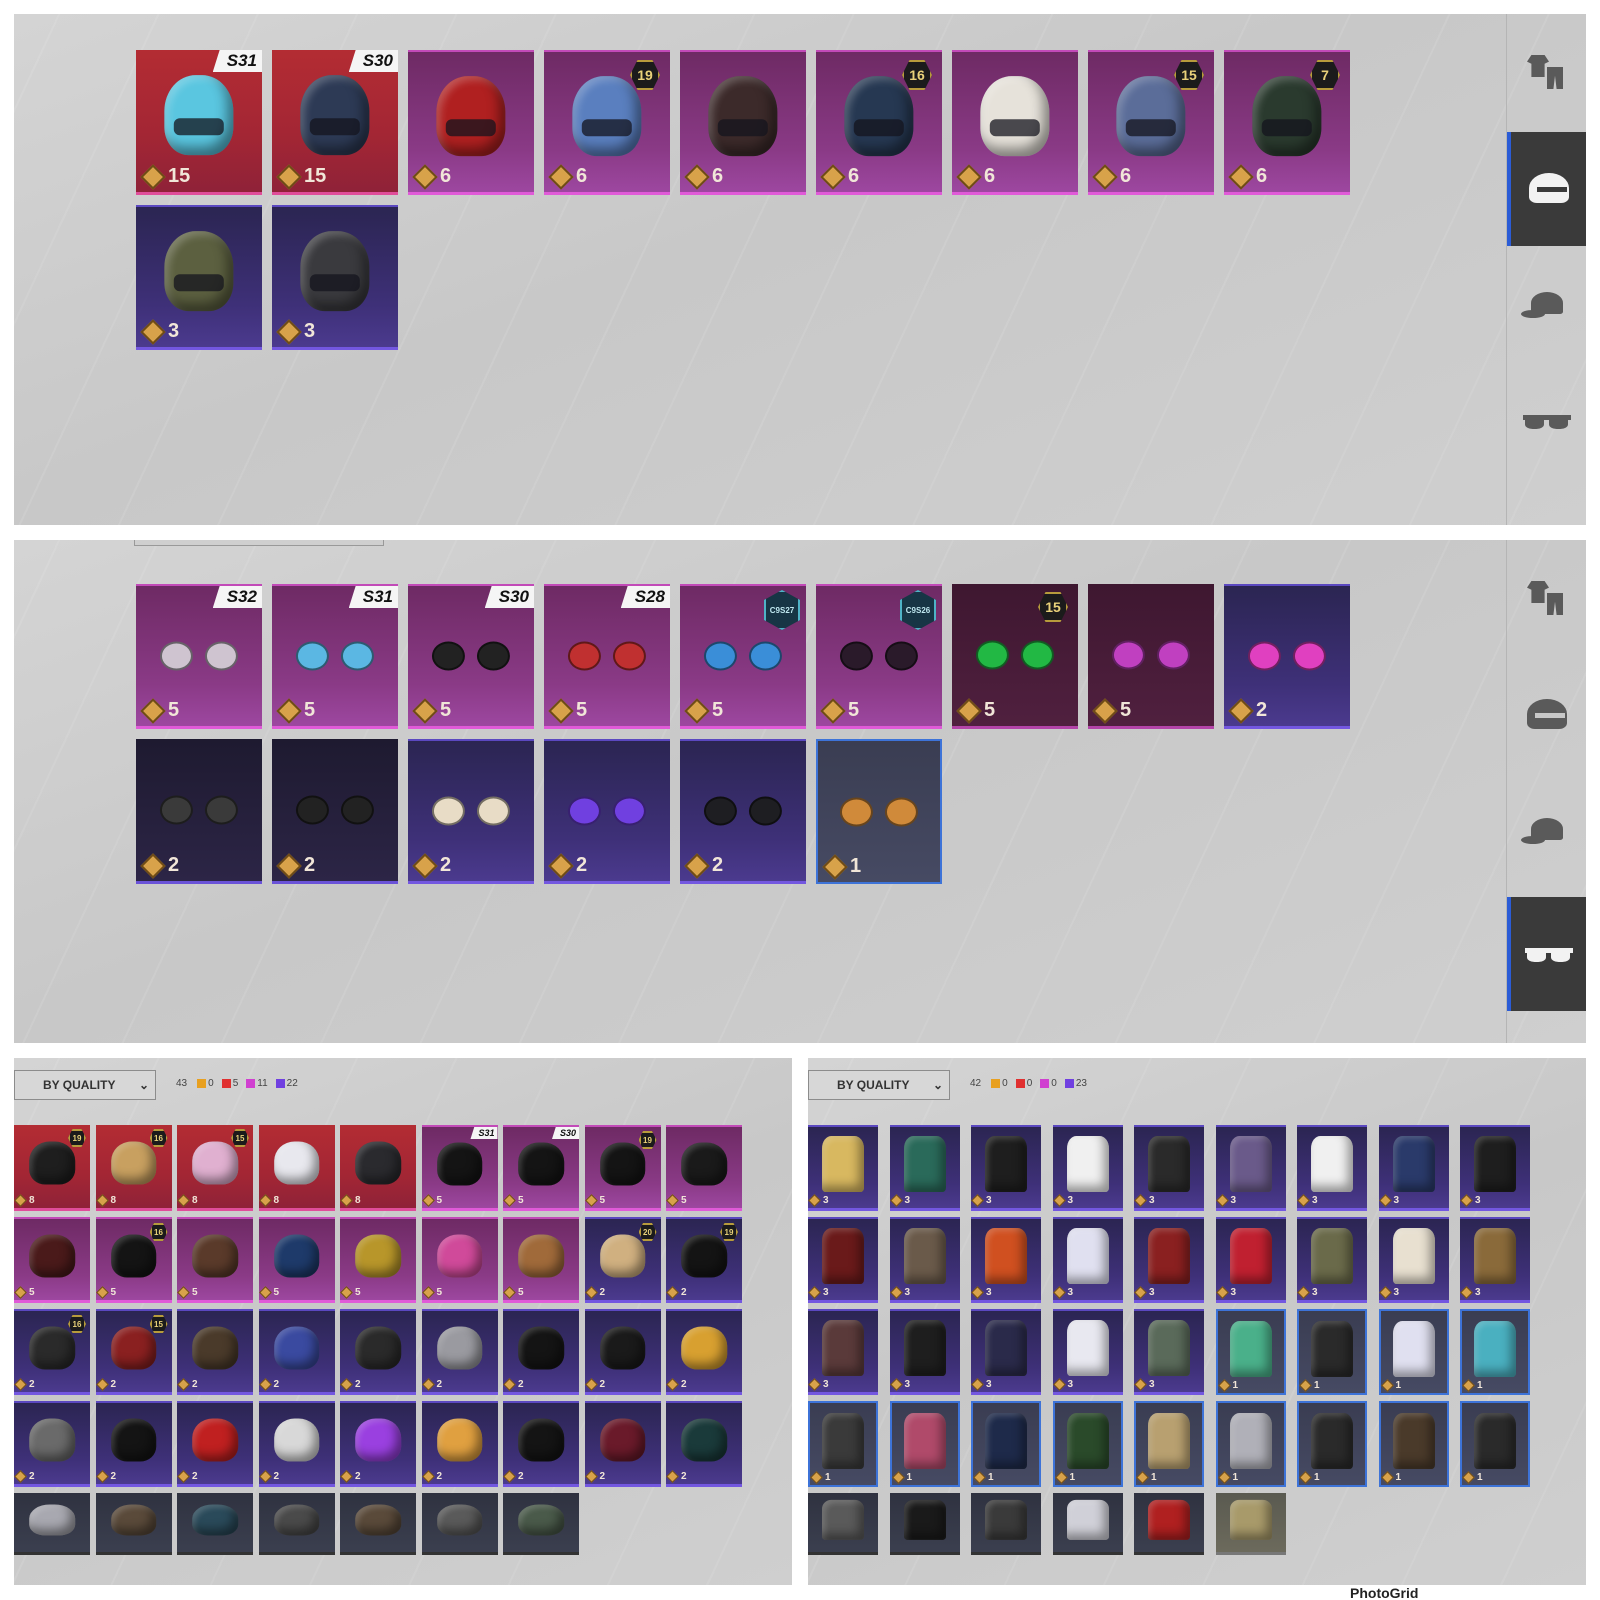 Image resolution: width=1600 pixels, height=1600 pixels. Describe the element at coordinates (85, 1085) in the screenshot. I see `sort-dropdown: BY QUALITY ⌄` at that location.